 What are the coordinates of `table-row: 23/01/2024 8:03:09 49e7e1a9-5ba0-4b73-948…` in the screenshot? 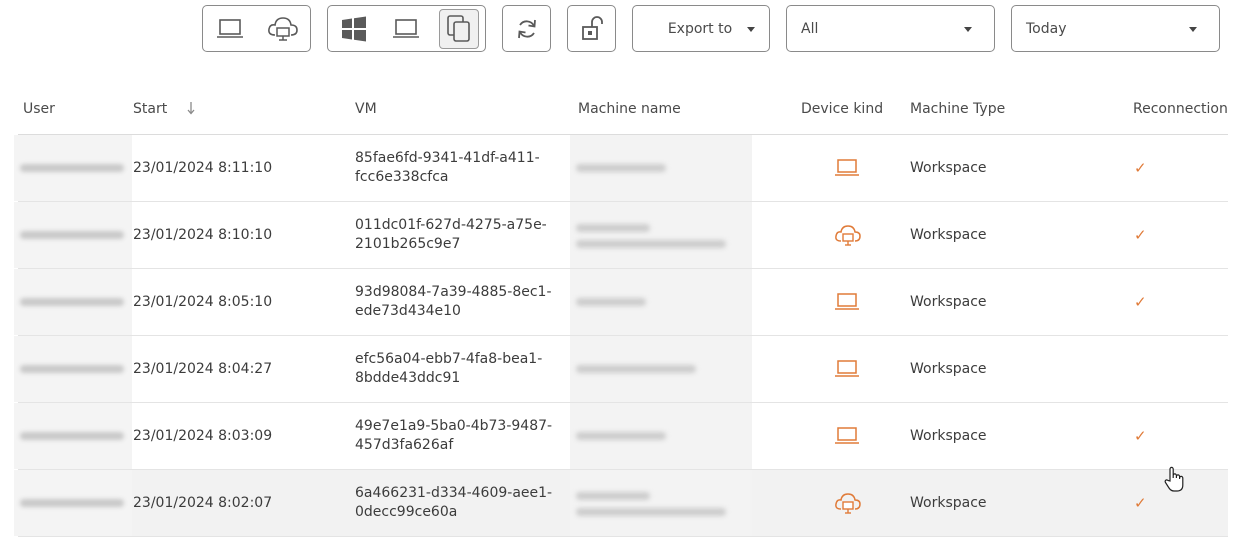 It's located at (621, 436).